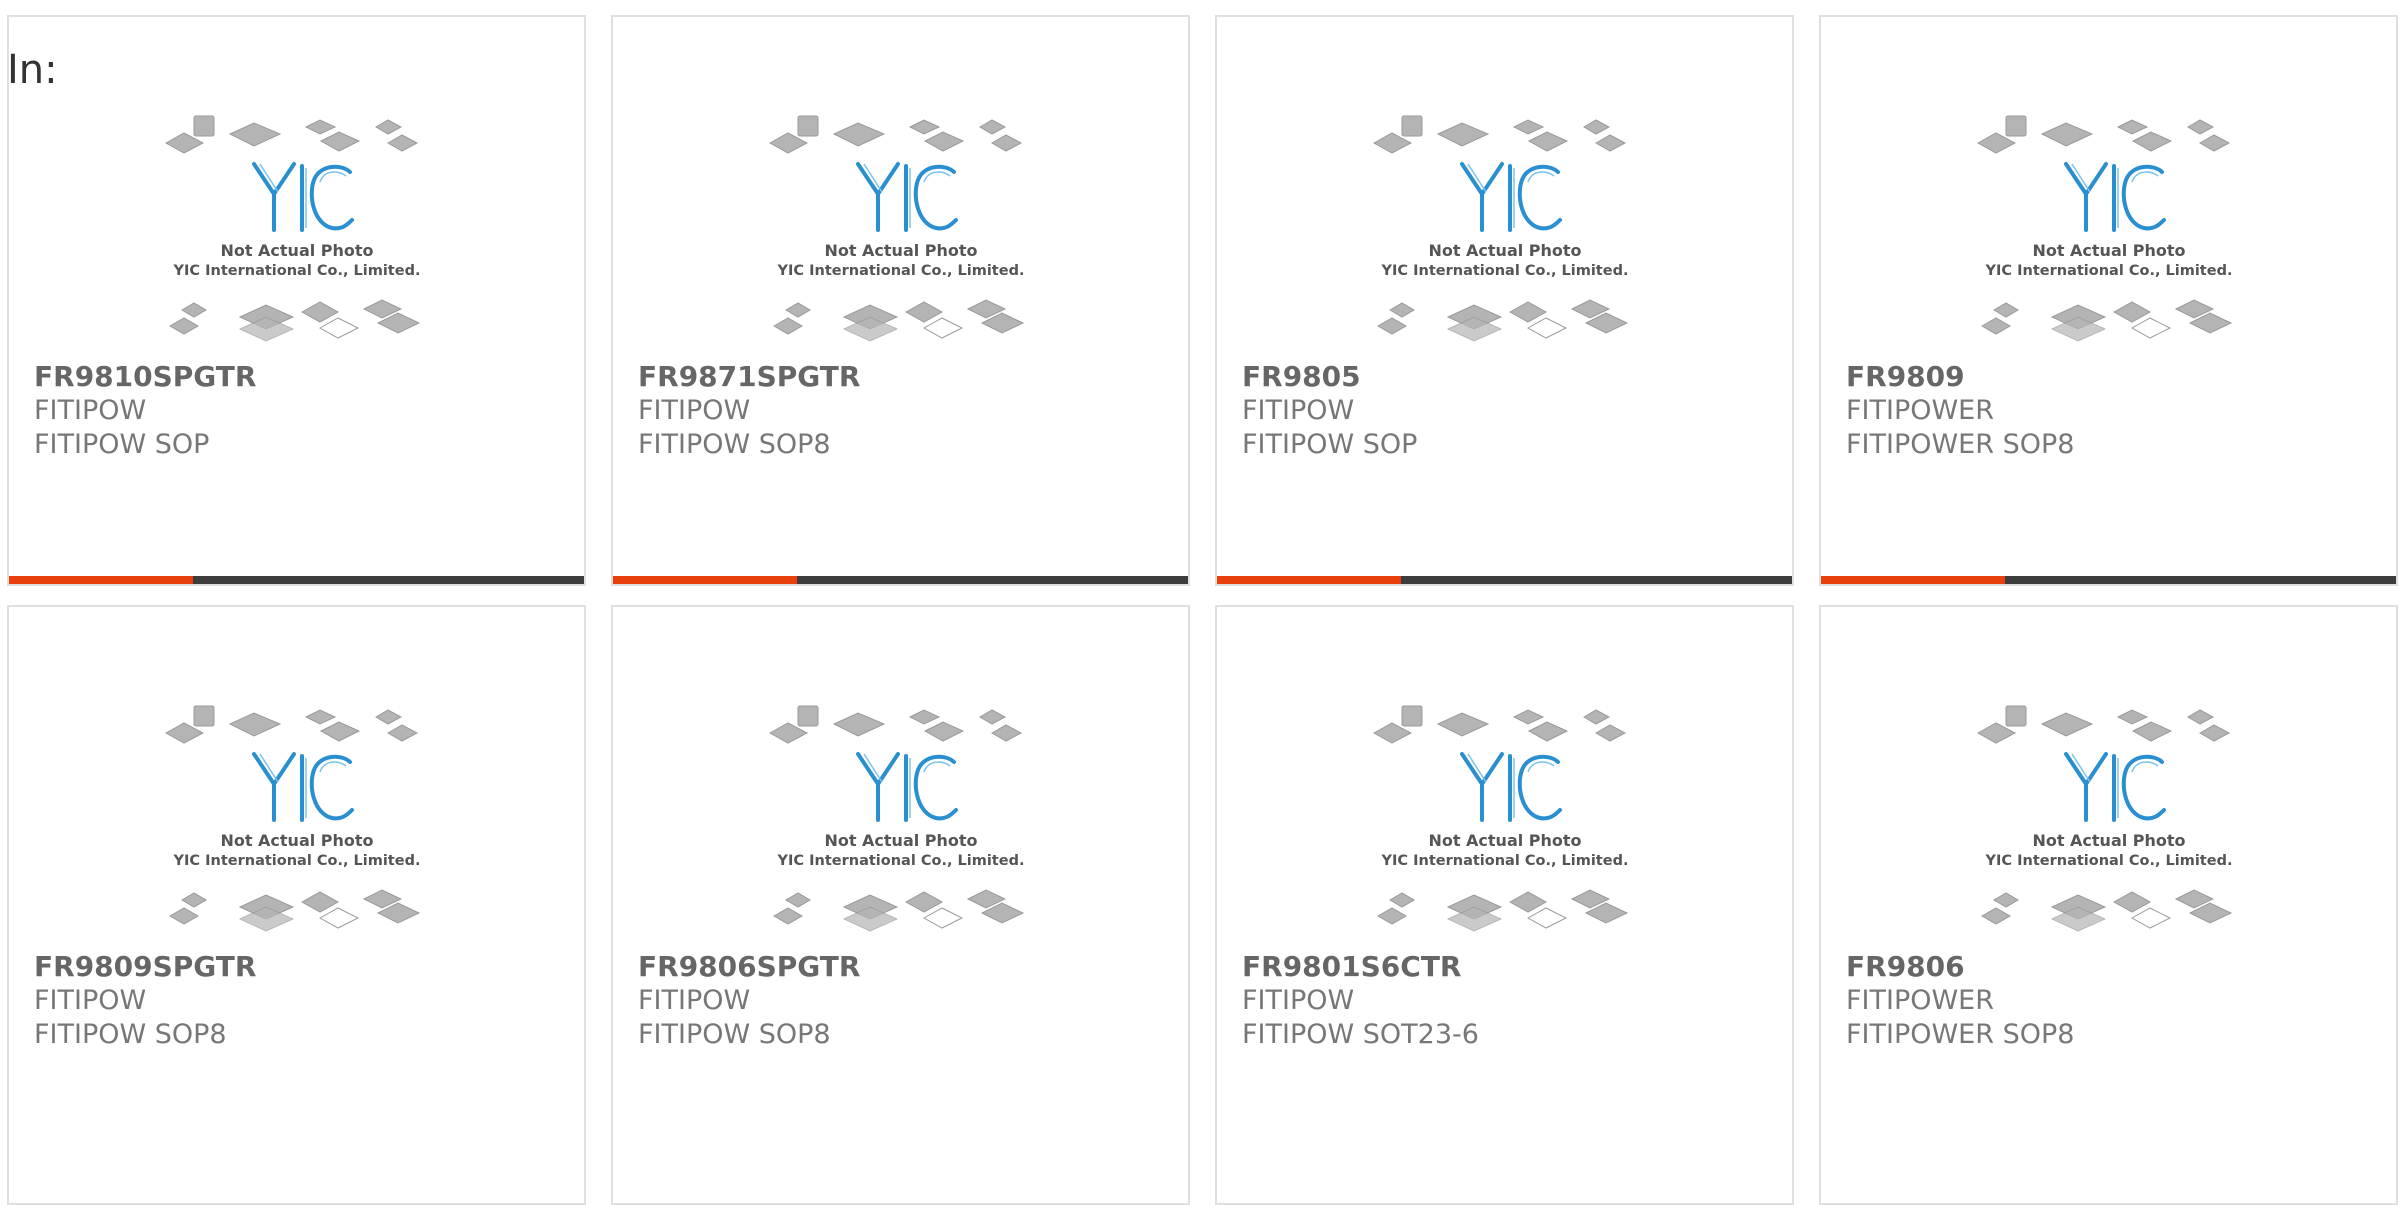 Image resolution: width=2400 pixels, height=1205 pixels. Describe the element at coordinates (1905, 377) in the screenshot. I see `product-part-number: FR9809` at that location.